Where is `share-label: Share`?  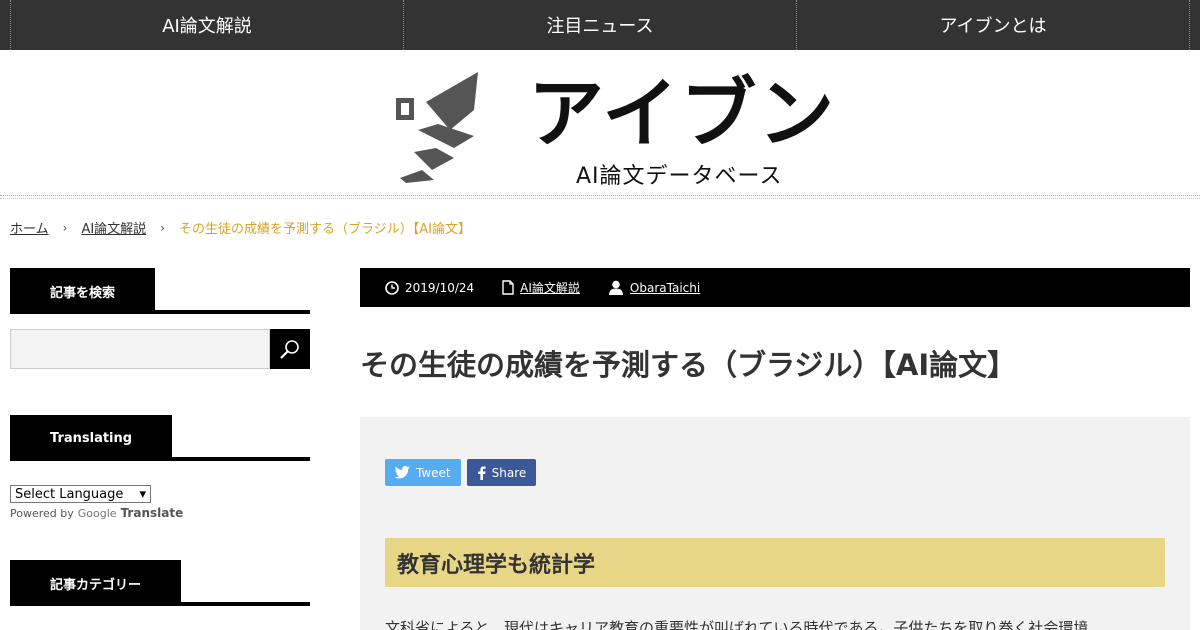 share-label: Share is located at coordinates (509, 472).